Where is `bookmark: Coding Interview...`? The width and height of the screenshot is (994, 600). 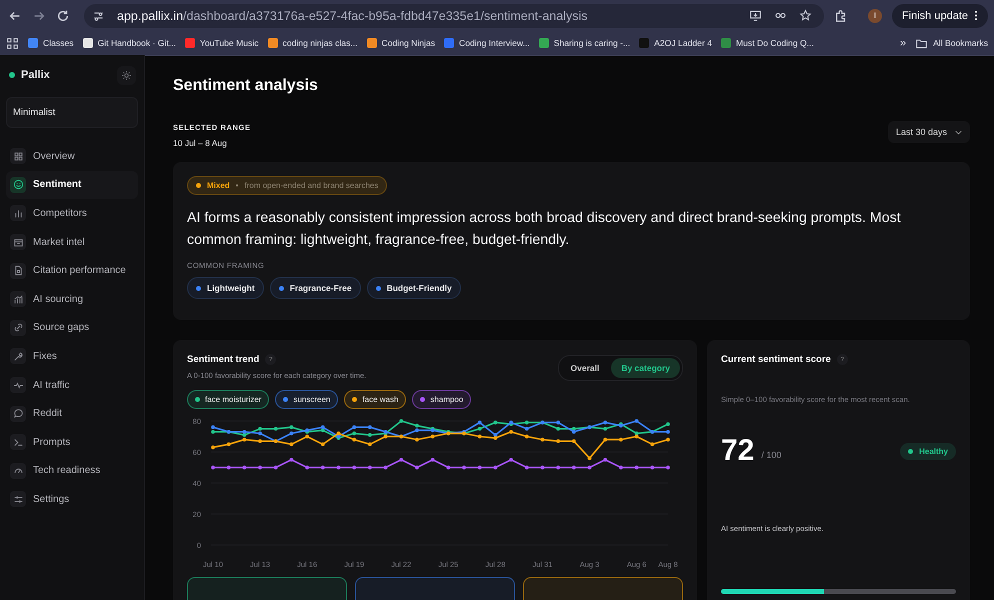
bookmark: Coding Interview... is located at coordinates (487, 43).